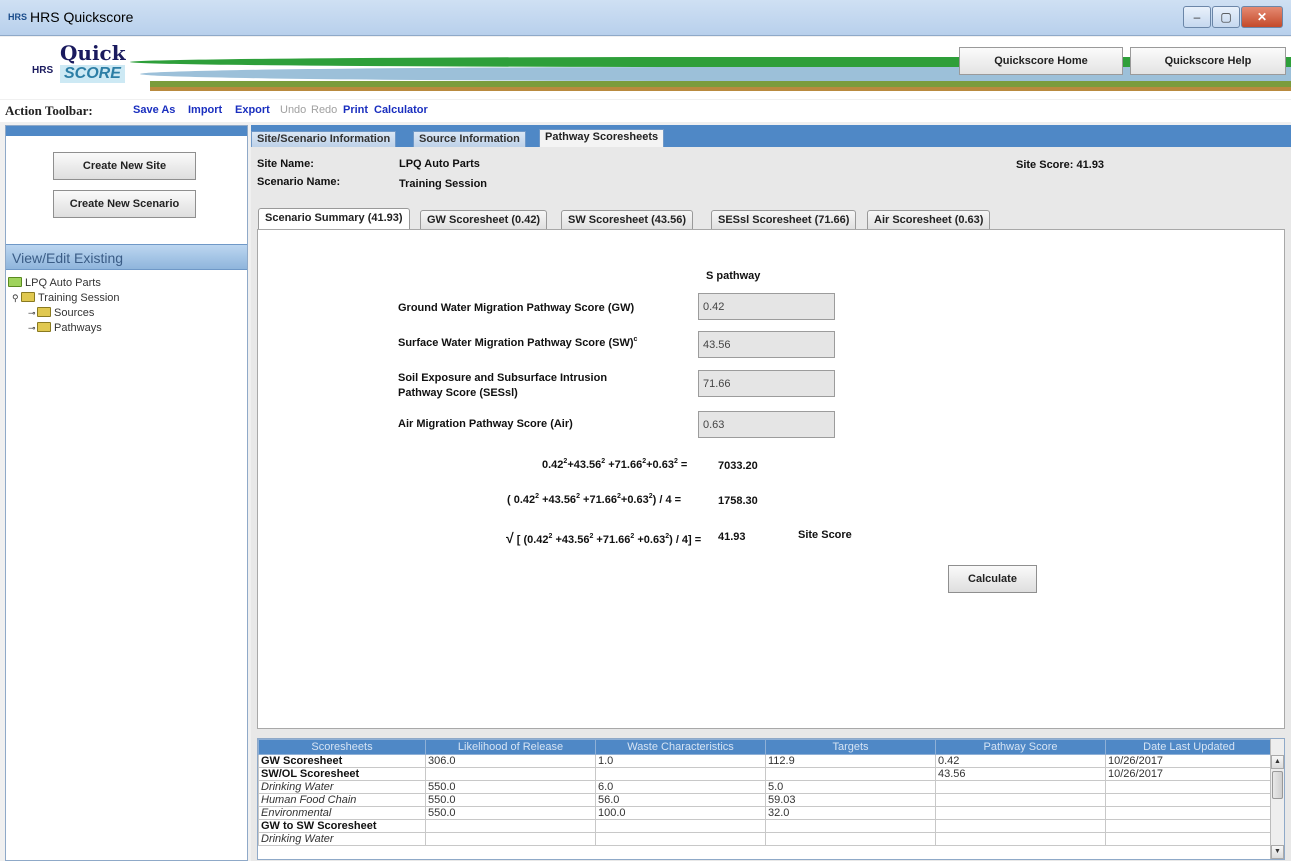 This screenshot has width=1291, height=861. What do you see at coordinates (342, 826) in the screenshot?
I see `table-cell: GW to SW Scoresheet` at bounding box center [342, 826].